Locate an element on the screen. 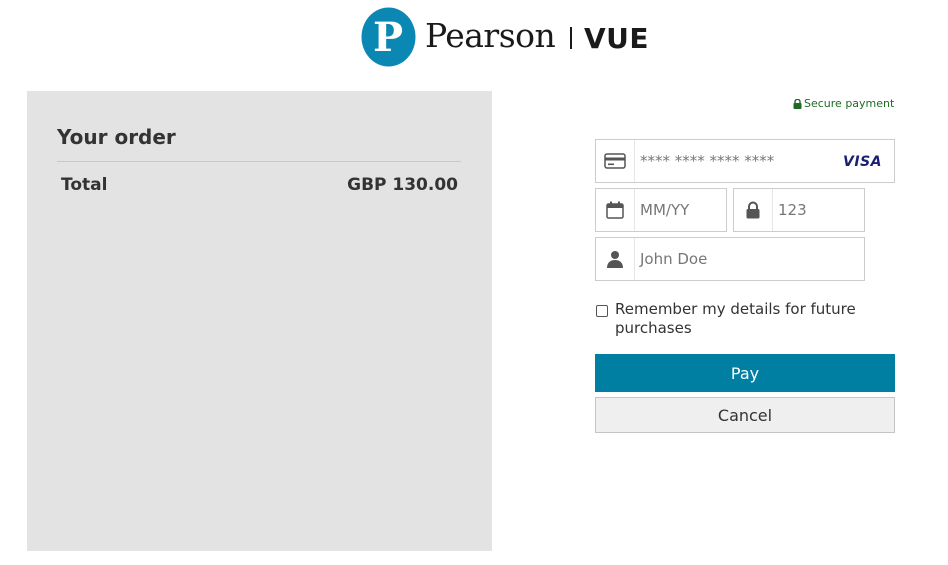 The height and width of the screenshot is (565, 948). total-value: GBP 130.00 is located at coordinates (402, 185).